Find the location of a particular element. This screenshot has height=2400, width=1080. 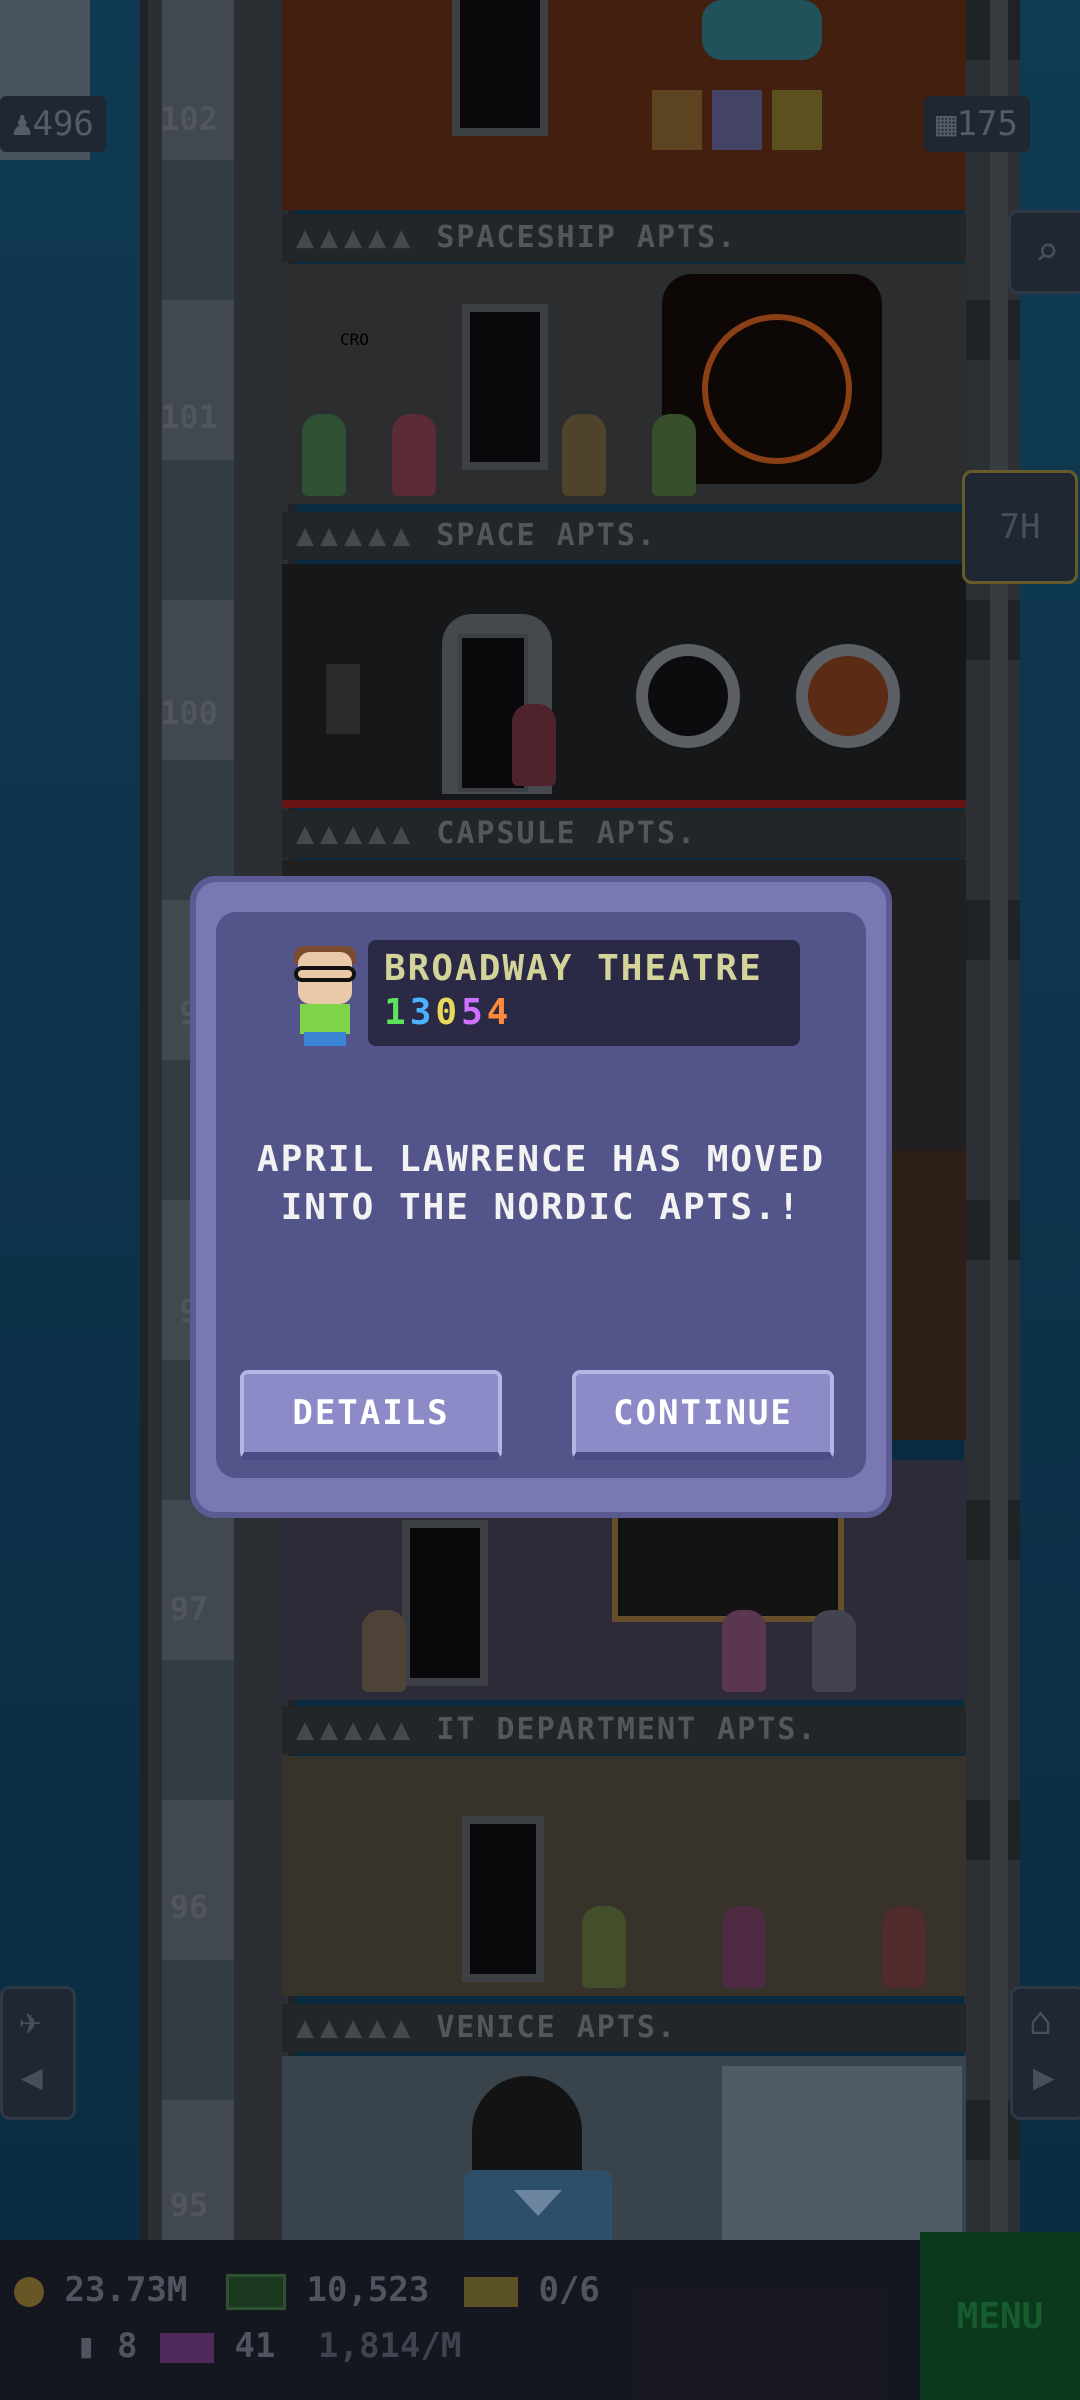

venue-digit: 3 is located at coordinates (422, 1012).